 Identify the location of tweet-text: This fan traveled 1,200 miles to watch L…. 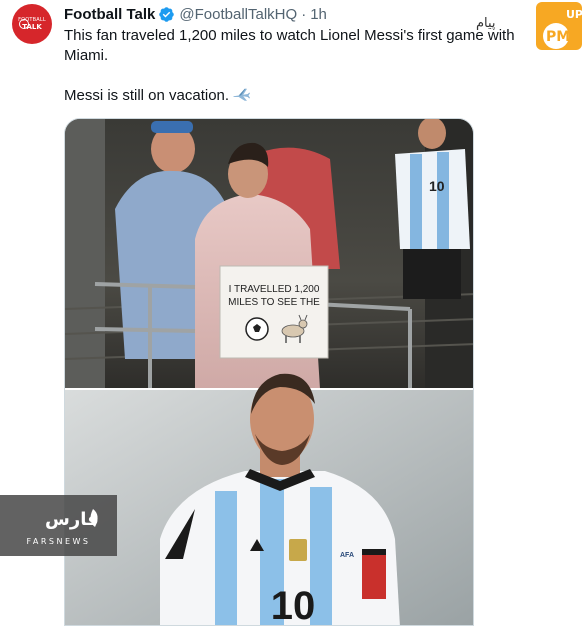
(304, 66).